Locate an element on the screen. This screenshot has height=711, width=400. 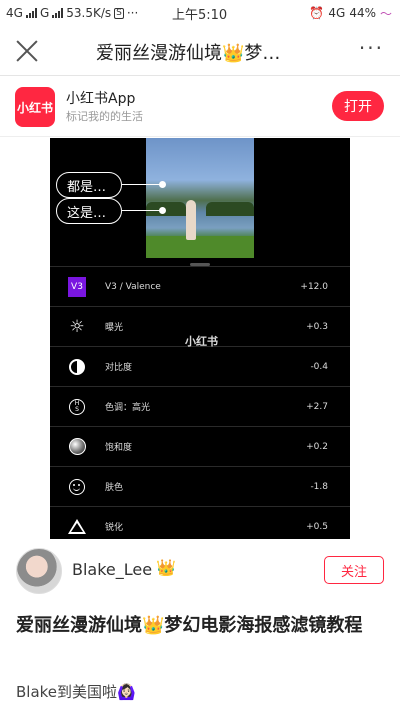
preview-photo is located at coordinates (200, 198).